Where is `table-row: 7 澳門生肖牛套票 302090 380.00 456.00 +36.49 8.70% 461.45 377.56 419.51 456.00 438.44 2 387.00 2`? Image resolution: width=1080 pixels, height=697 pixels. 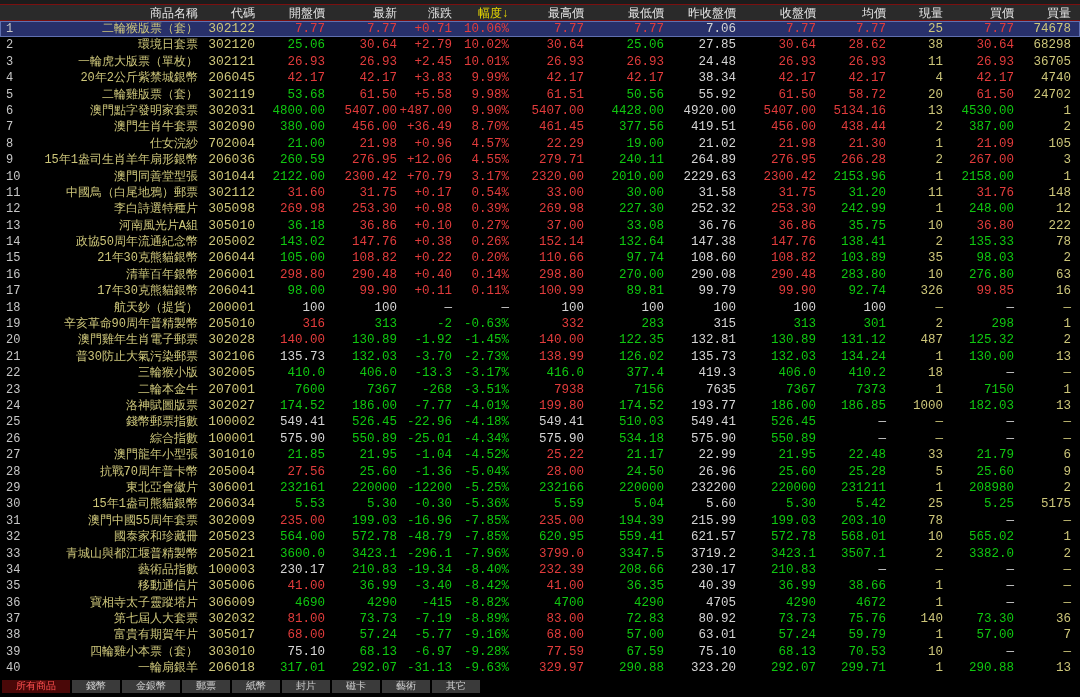
table-row: 7 澳門生肖牛套票 302090 380.00 456.00 +36.49 8.70% 461.45 377.56 419.51 456.00 438.44 2 387.00 2 is located at coordinates (540, 127).